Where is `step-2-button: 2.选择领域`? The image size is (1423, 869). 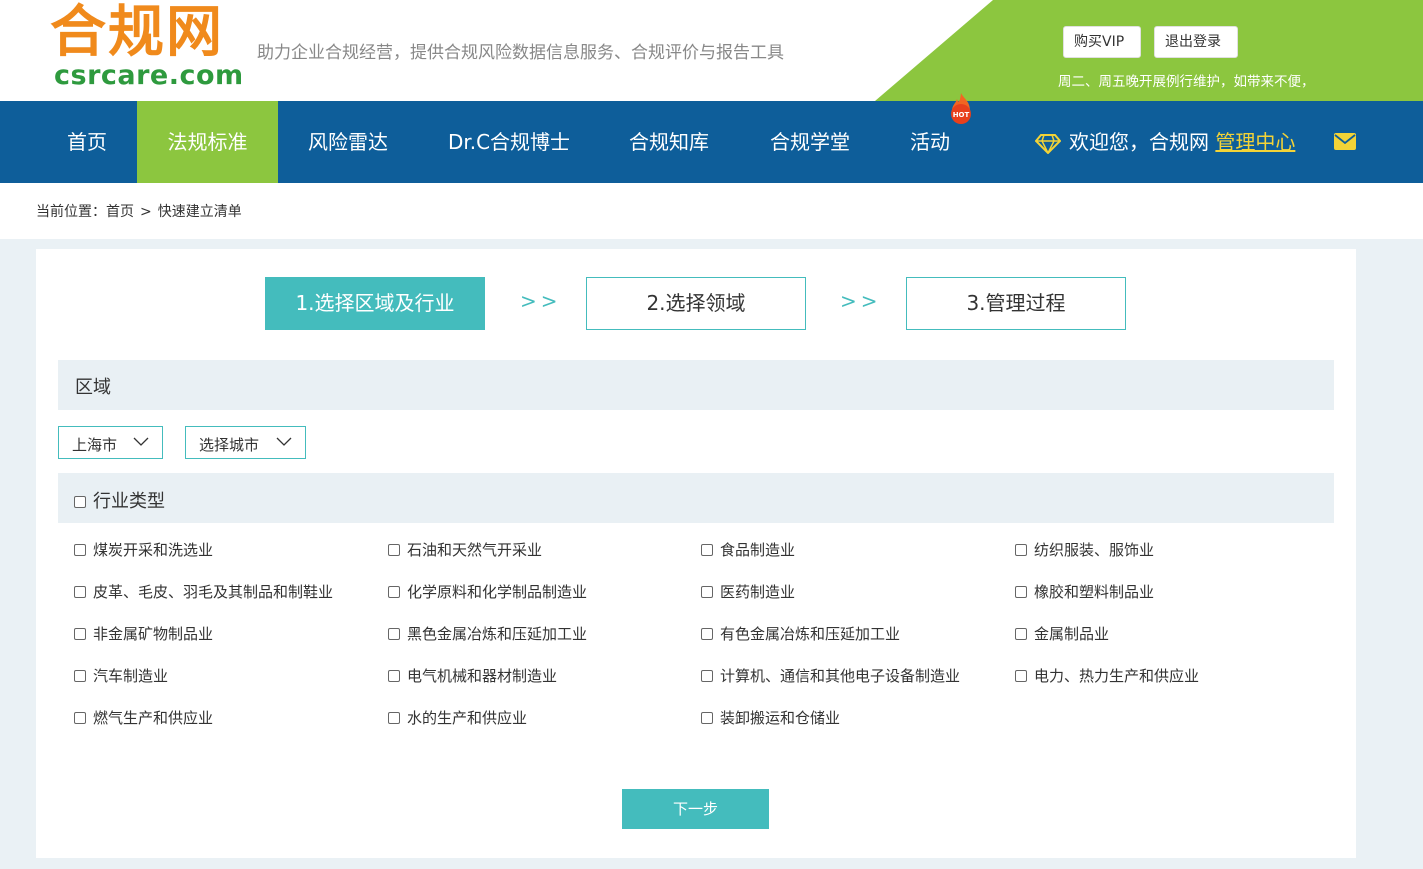
step-2-button: 2.选择领域 is located at coordinates (696, 303).